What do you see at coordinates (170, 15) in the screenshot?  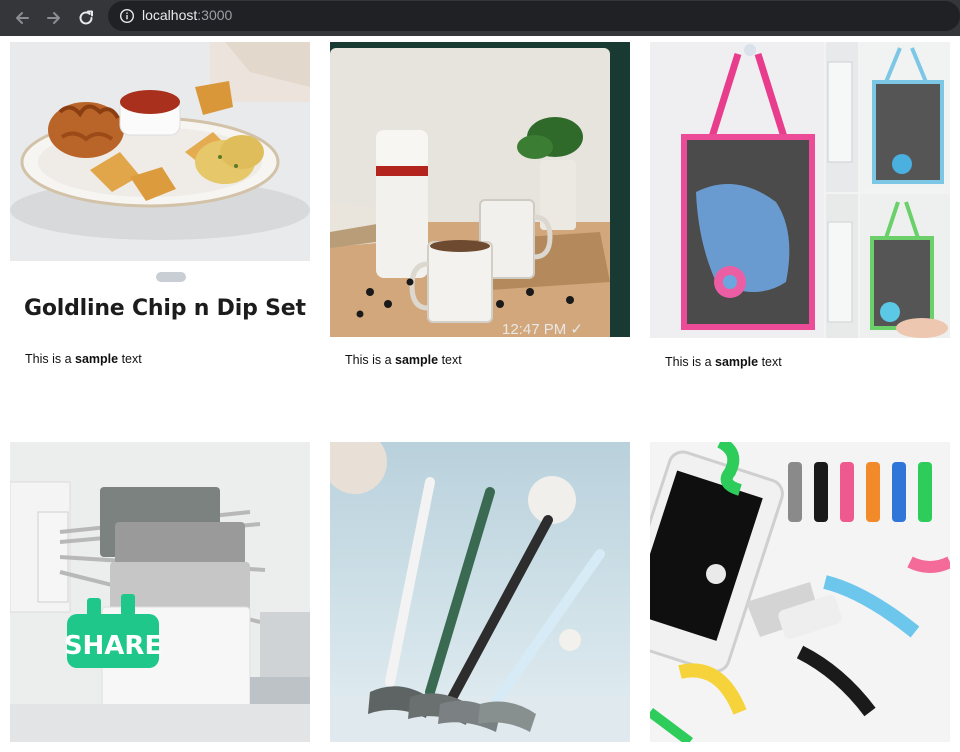 I see `url-host: localhost` at bounding box center [170, 15].